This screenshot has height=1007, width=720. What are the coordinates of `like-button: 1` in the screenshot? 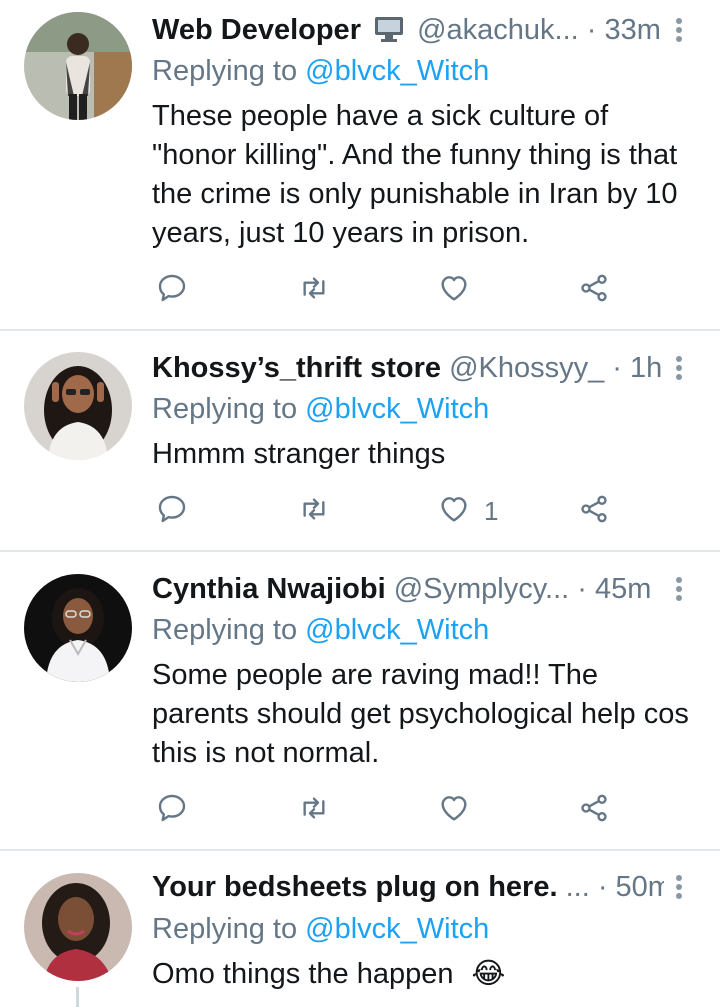 It's located at (468, 511).